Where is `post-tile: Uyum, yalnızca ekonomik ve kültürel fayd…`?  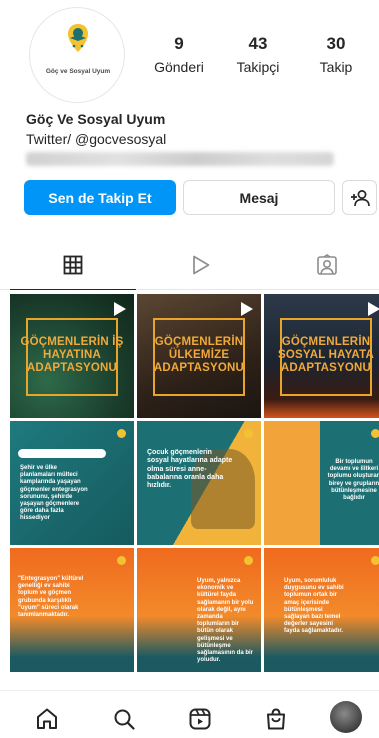
post-tile: Uyum, yalnızca ekonomik ve kültürel fayd… is located at coordinates (199, 610).